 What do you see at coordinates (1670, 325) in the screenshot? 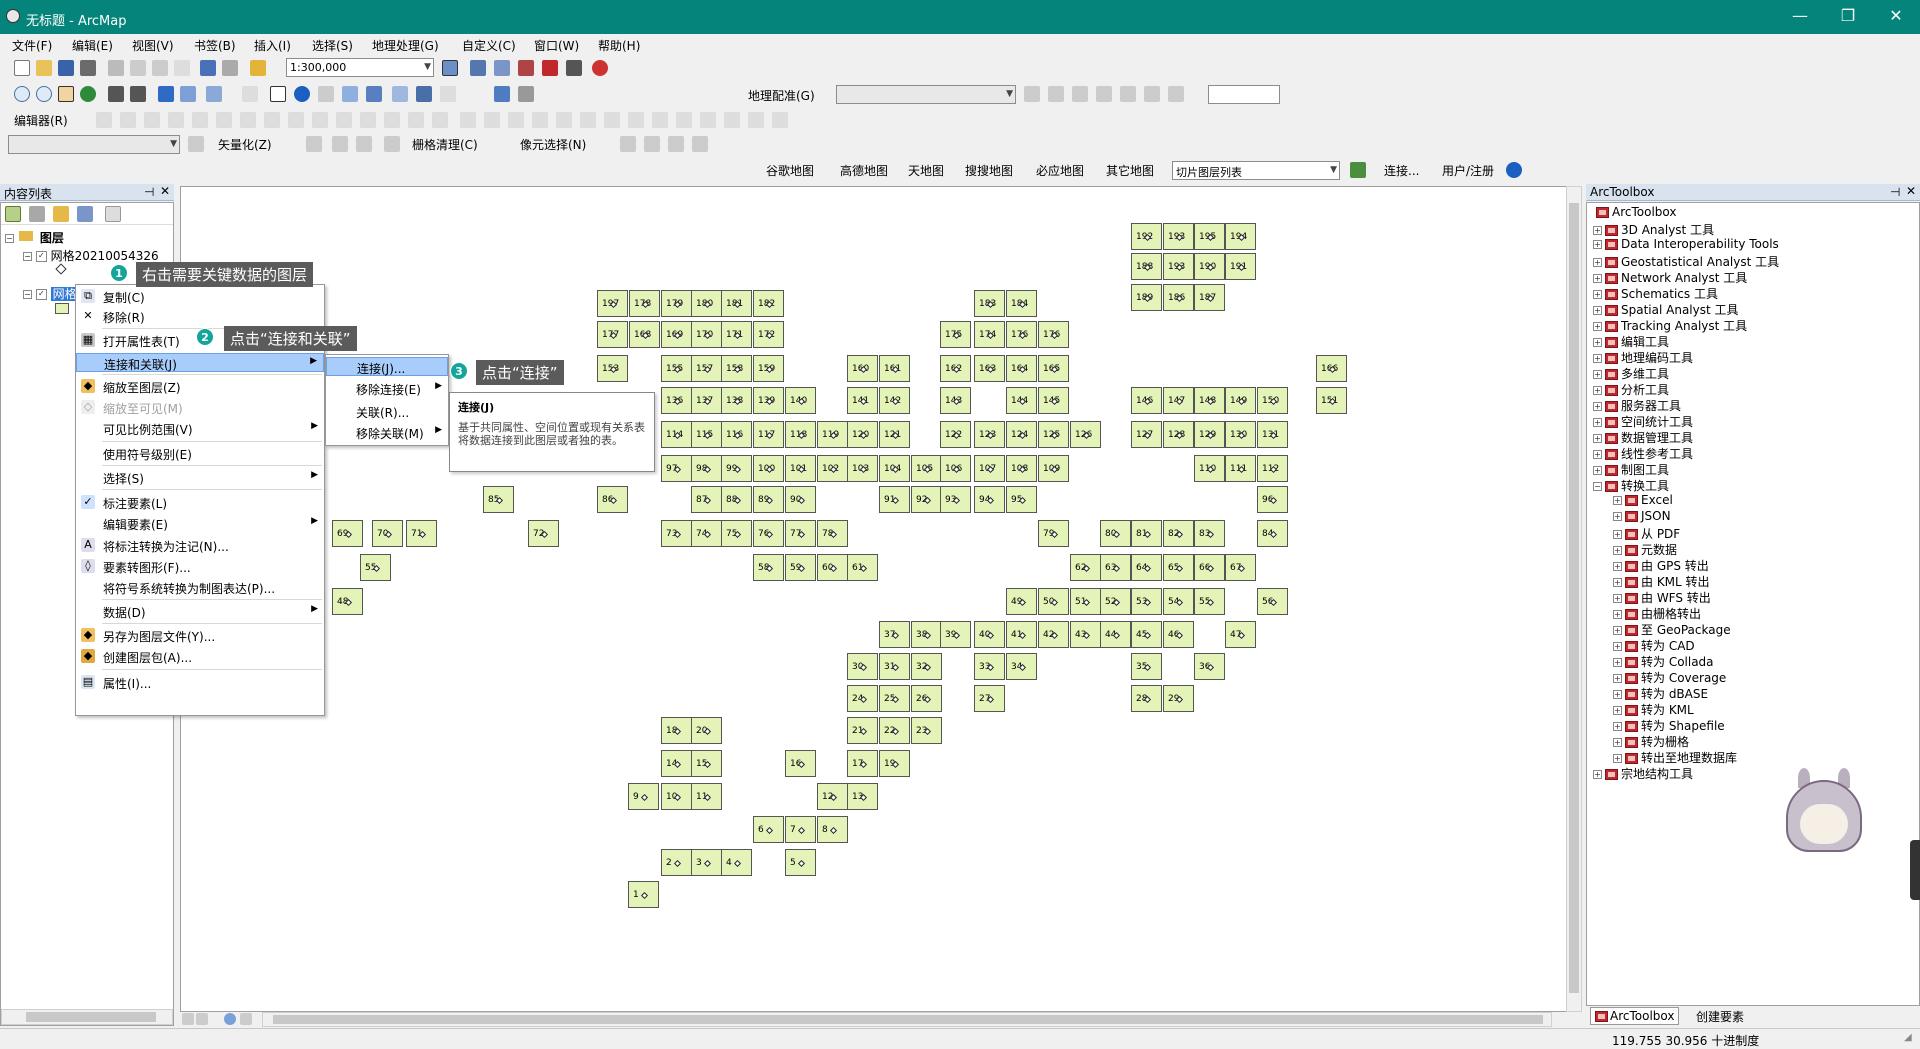
I see `toolbox-item: + Tracking Analyst 工具` at bounding box center [1670, 325].